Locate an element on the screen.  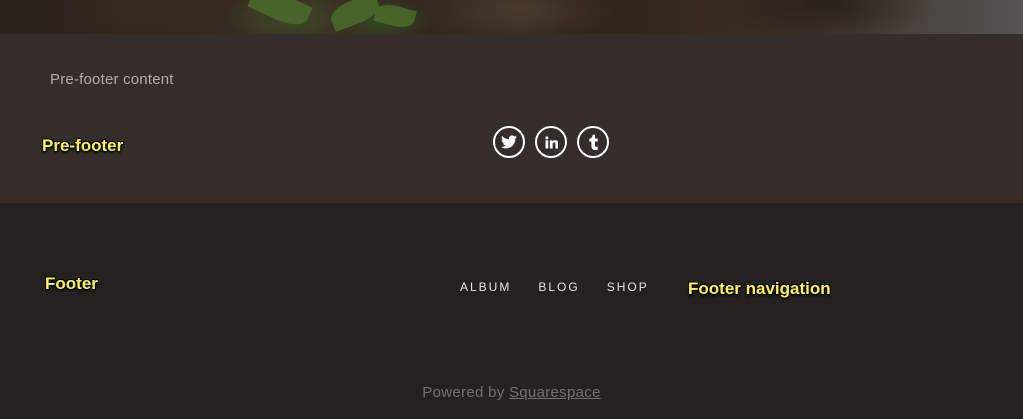
annotation-prefooter: Pre-footer is located at coordinates (83, 145).